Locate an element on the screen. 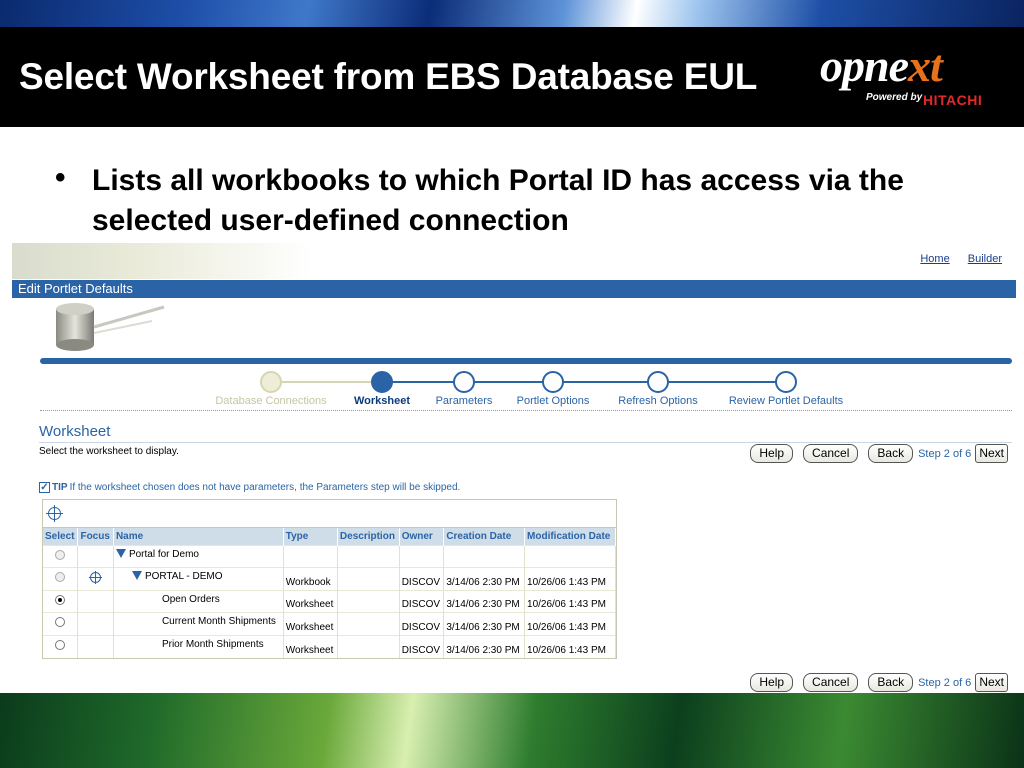  cancel-button: Cancel is located at coordinates (831, 453).